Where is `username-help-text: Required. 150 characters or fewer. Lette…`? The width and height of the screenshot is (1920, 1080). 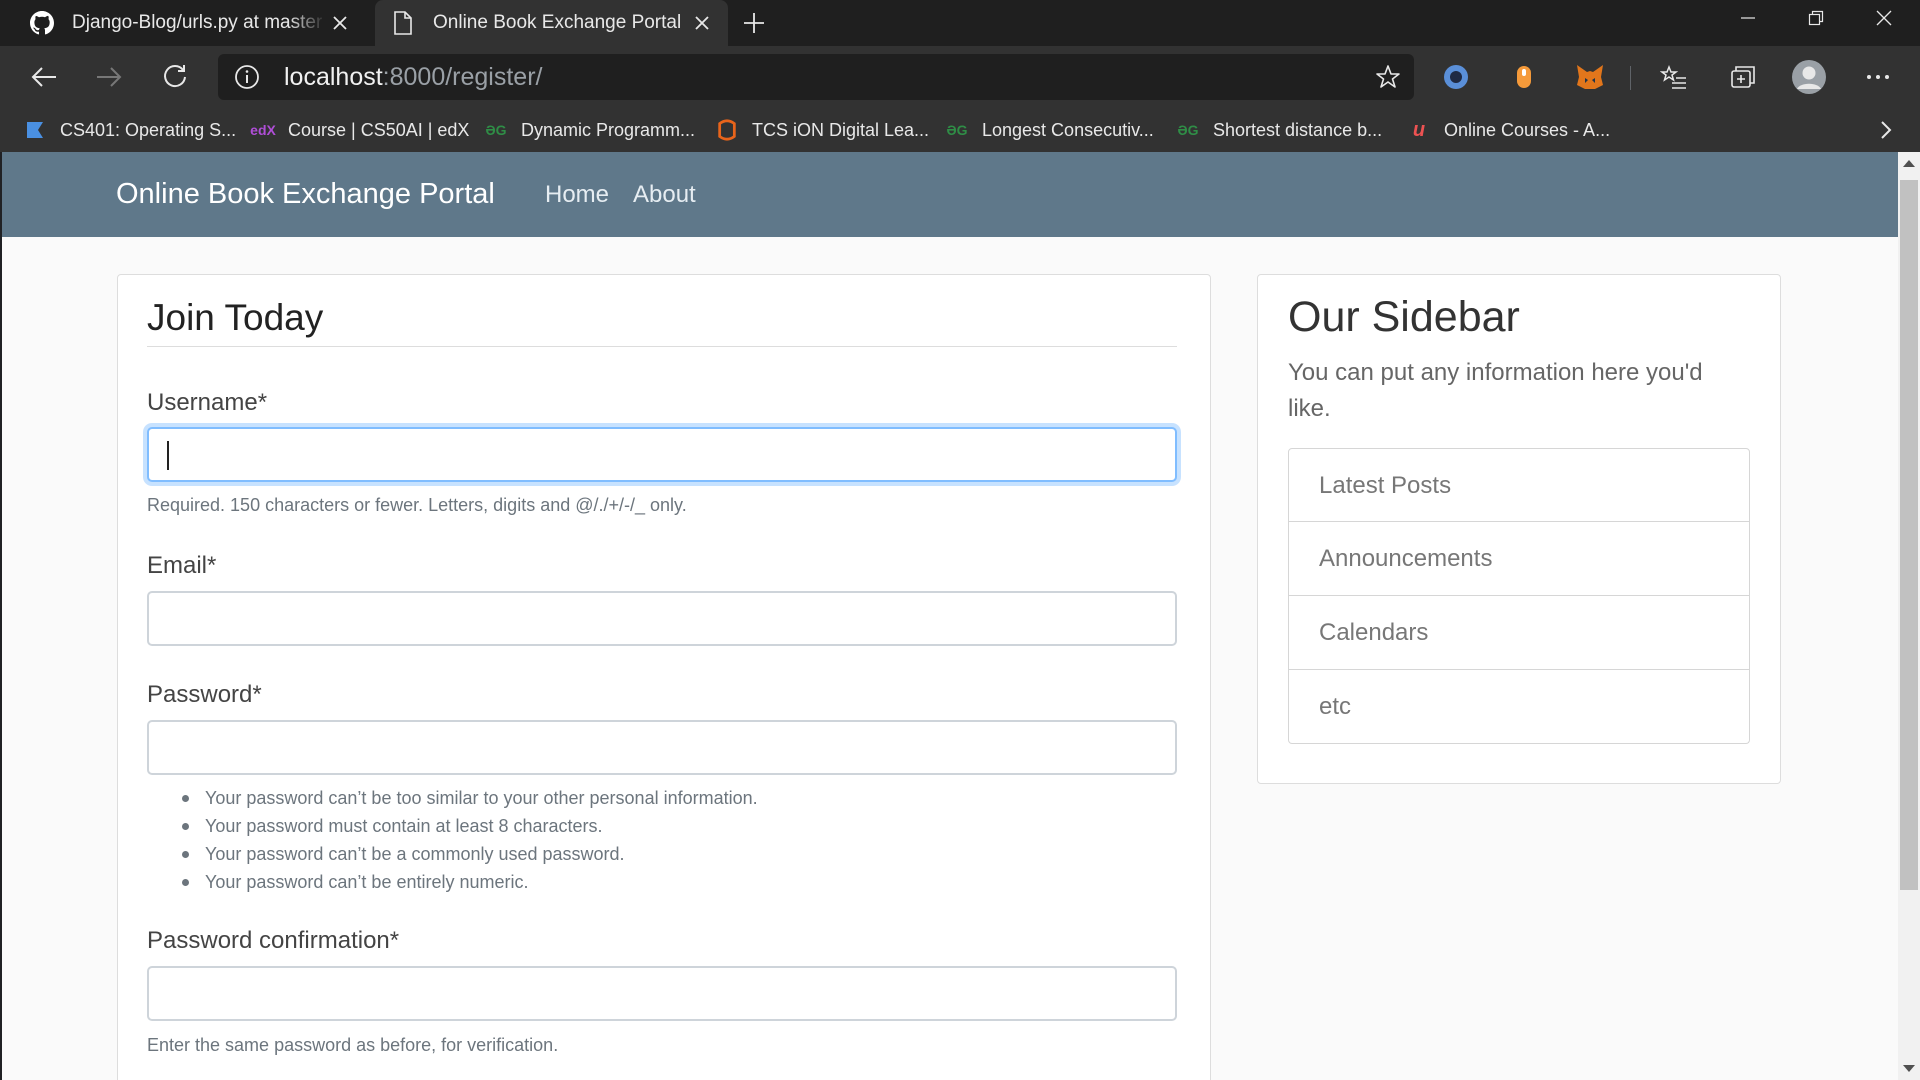 username-help-text: Required. 150 characters or fewer. Lette… is located at coordinates (417, 505).